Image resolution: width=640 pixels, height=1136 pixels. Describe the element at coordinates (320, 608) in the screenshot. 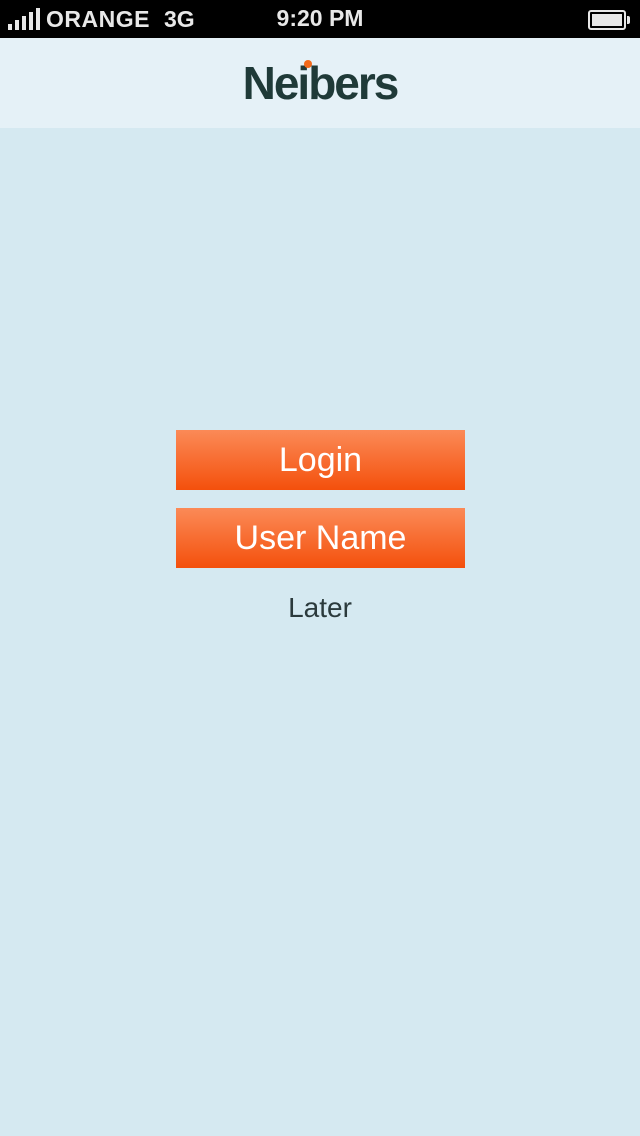

I see `later-link: Later` at that location.